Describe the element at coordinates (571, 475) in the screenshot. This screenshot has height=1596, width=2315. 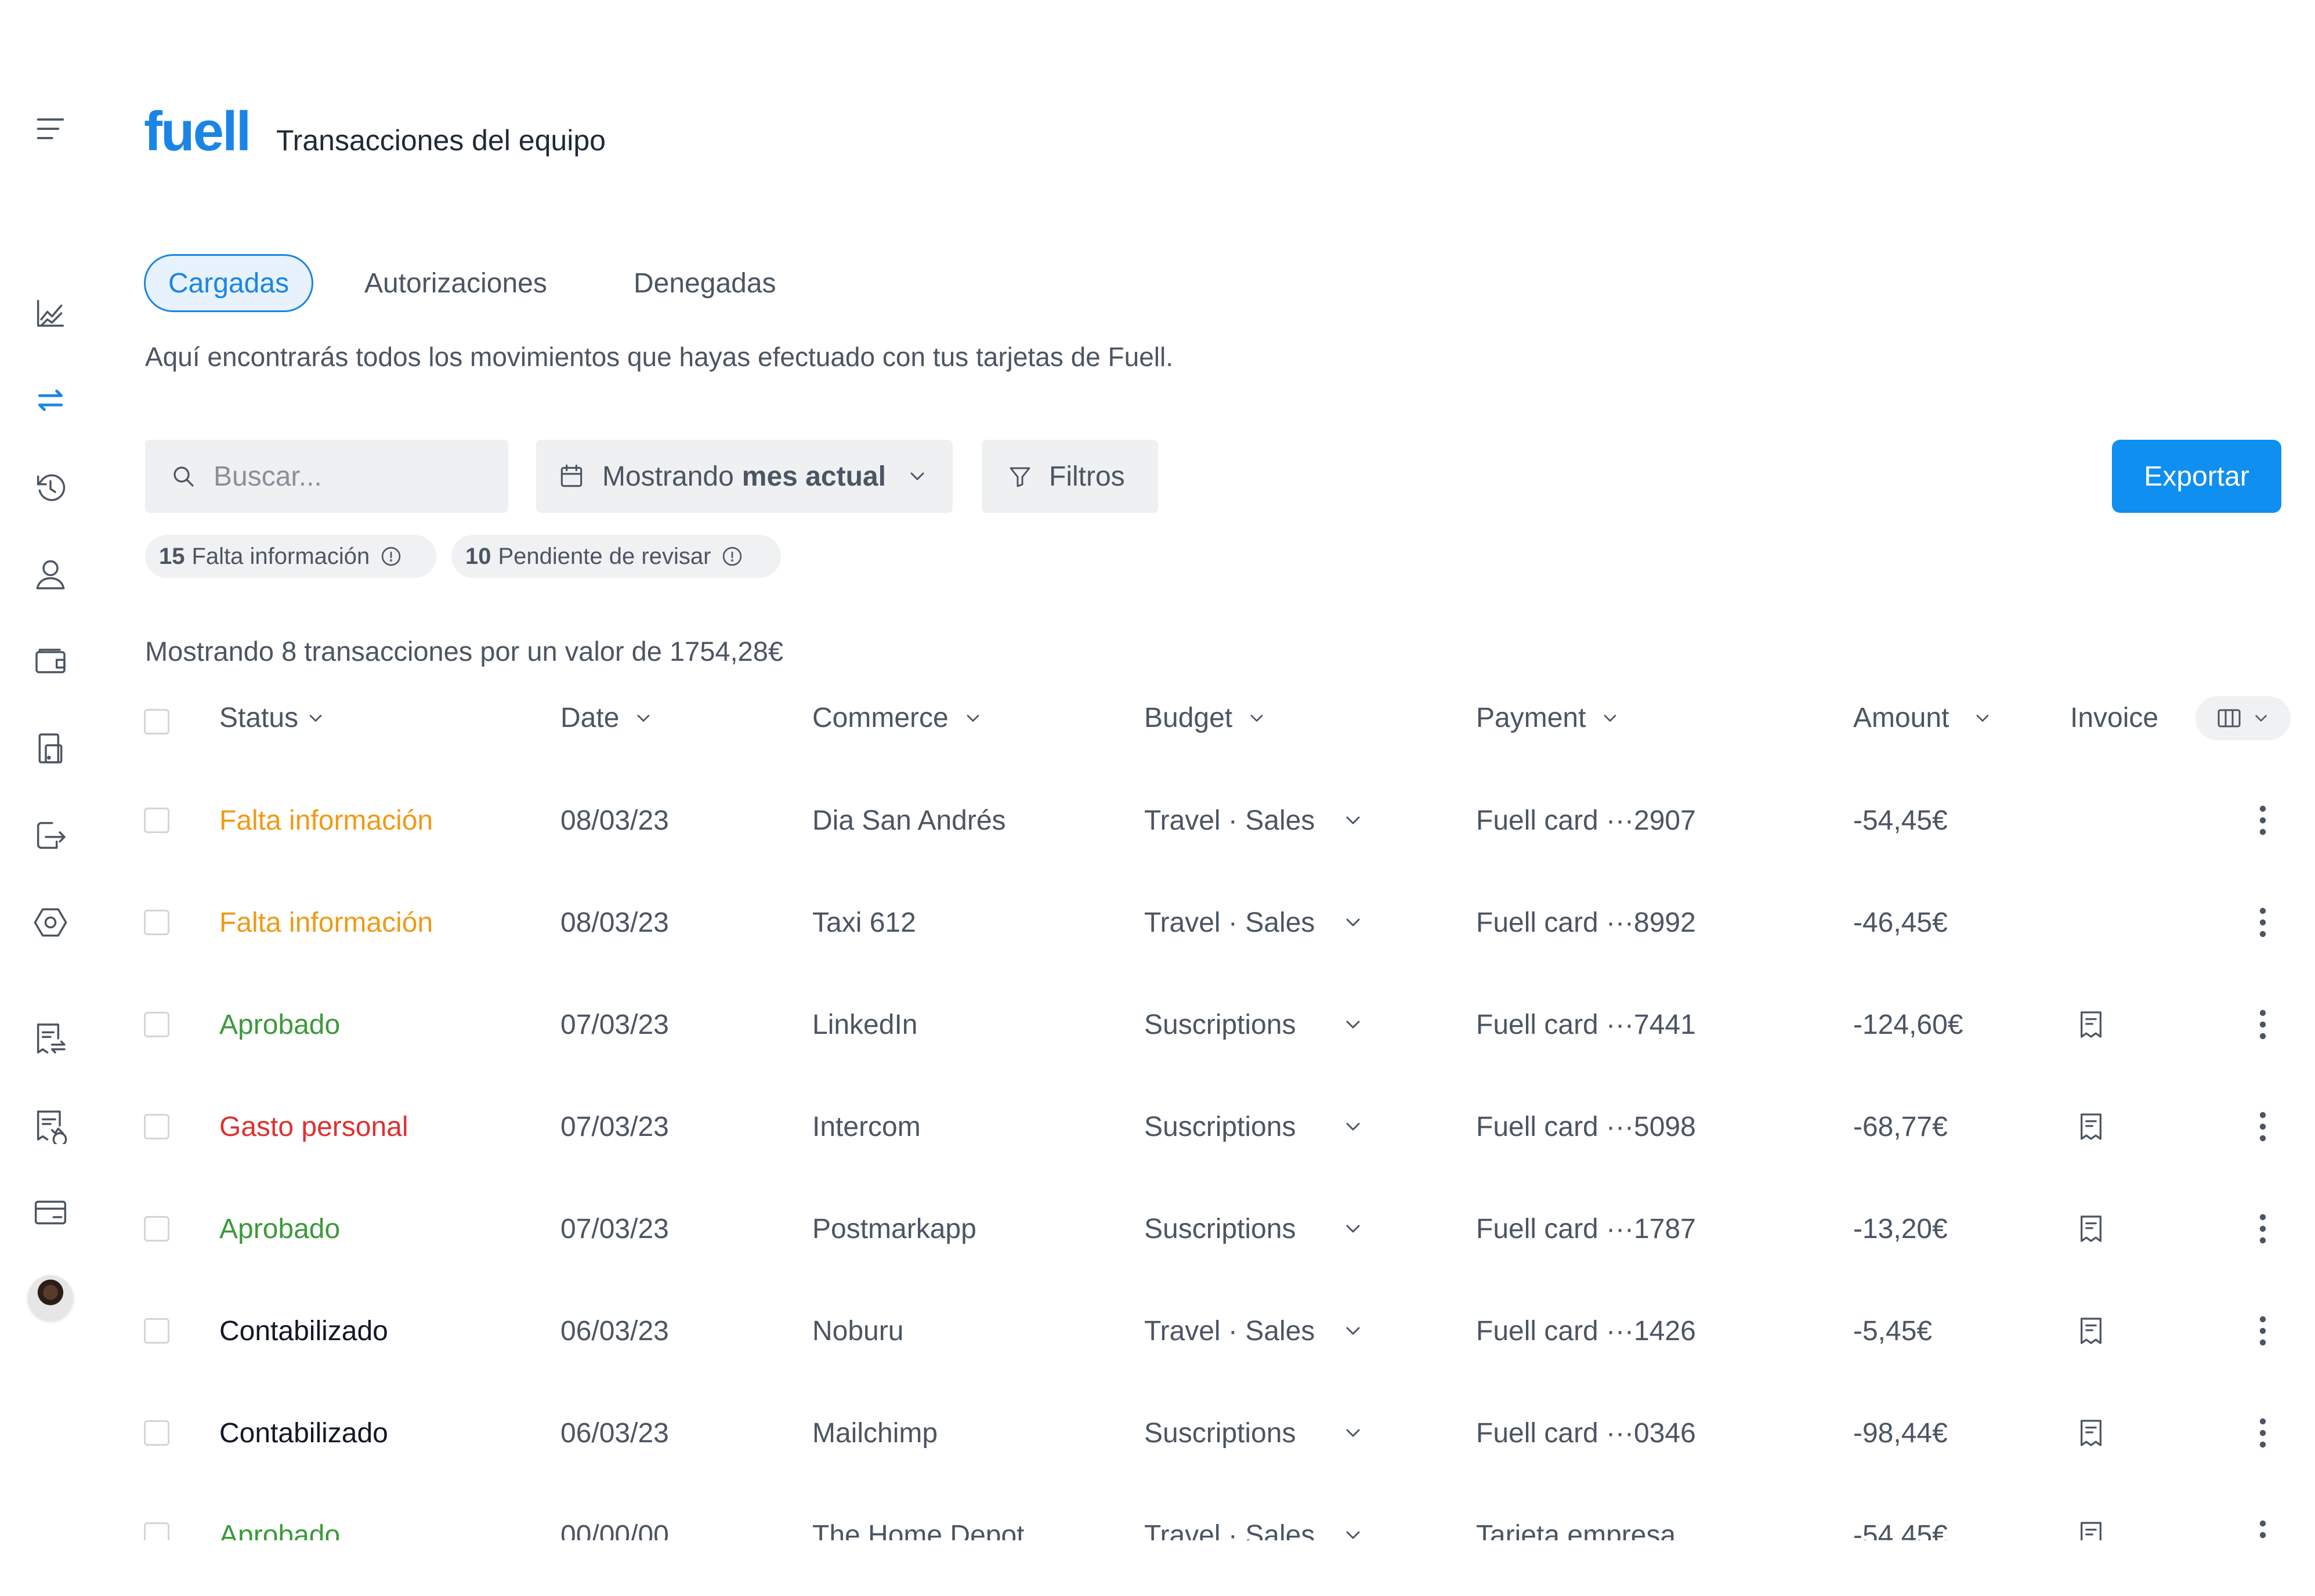
I see `calendar-icon` at that location.